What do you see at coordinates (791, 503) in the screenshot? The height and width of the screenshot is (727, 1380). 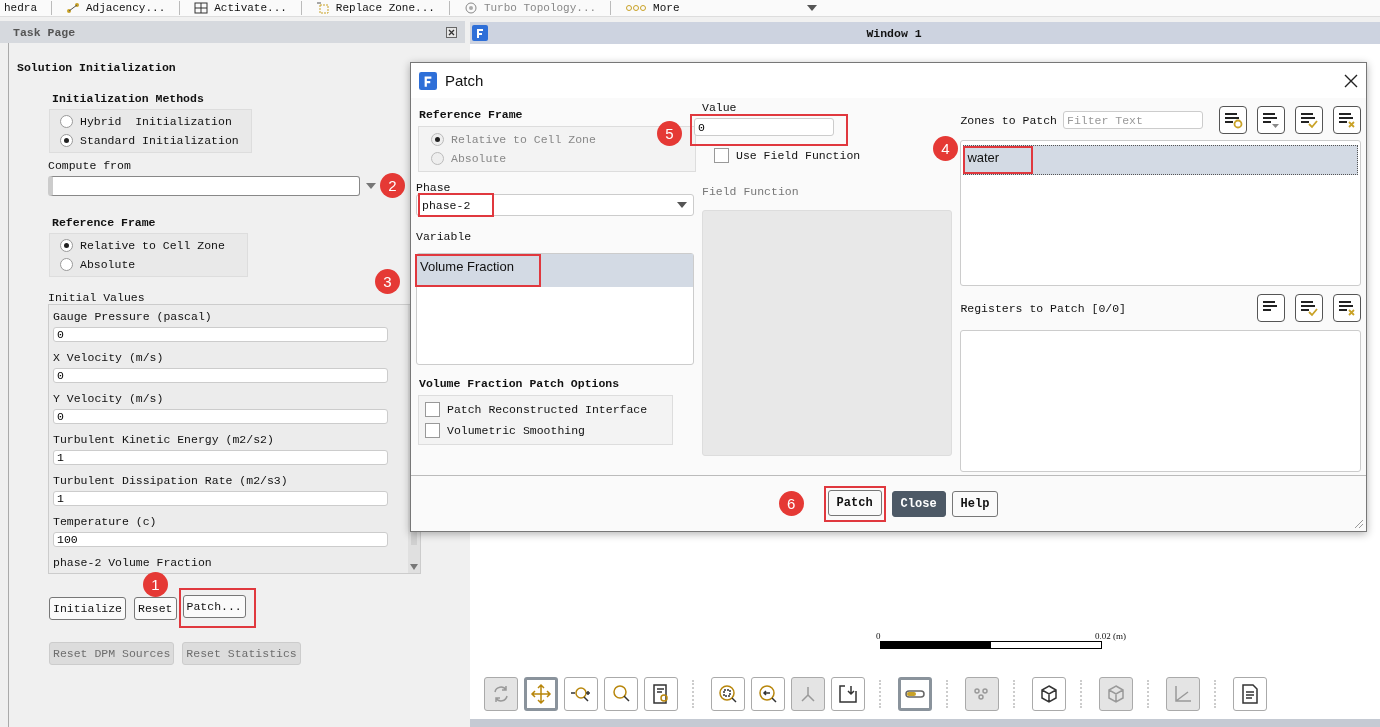 I see `step-marker: 6` at bounding box center [791, 503].